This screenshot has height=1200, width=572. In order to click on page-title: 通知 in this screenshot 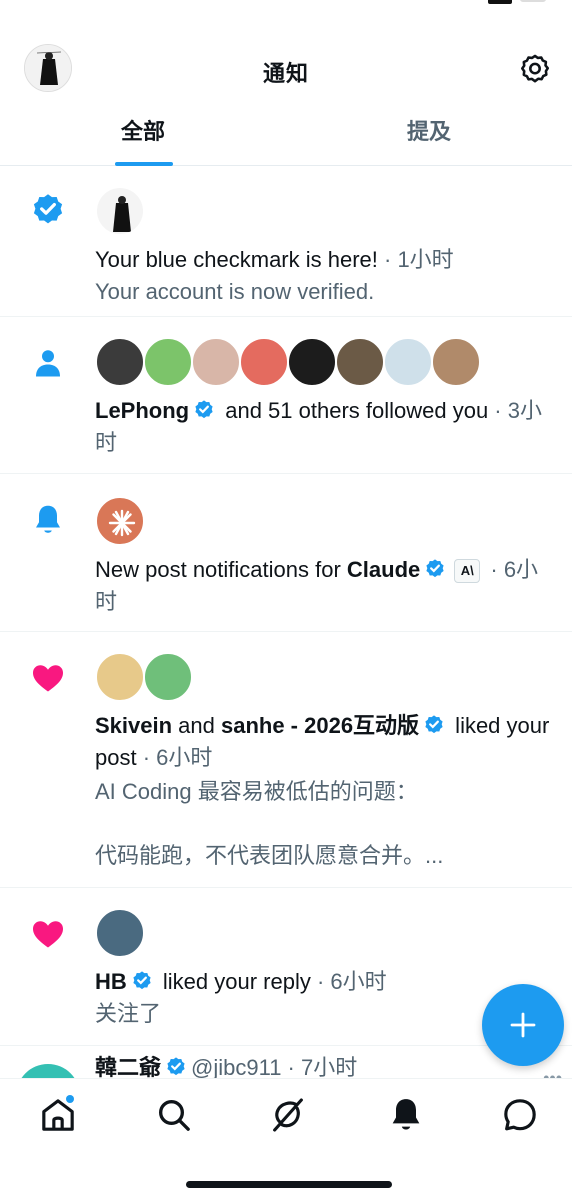, I will do `click(285, 73)`.